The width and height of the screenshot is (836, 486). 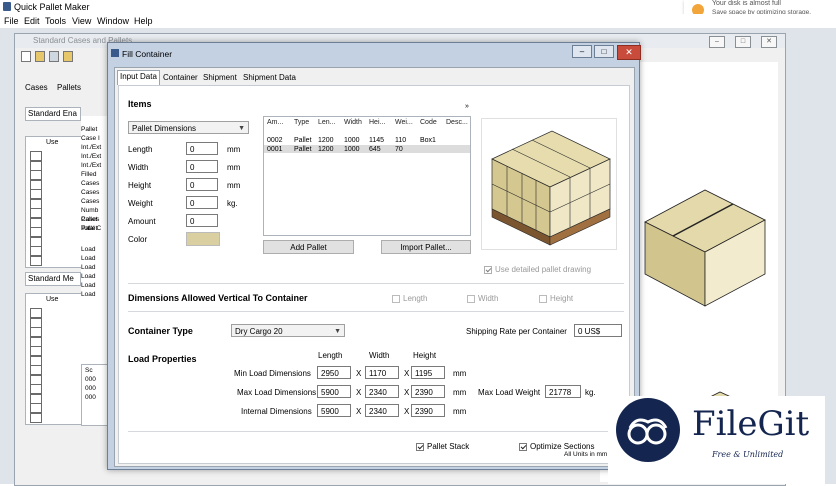 I want to click on tab-shipment-data: Shipment Data, so click(x=269, y=77).